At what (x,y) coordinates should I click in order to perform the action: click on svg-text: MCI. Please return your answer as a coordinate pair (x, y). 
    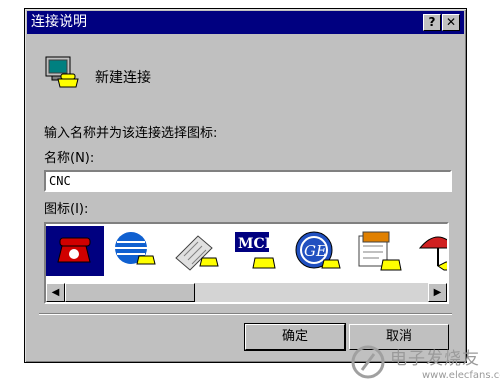
    Looking at the image, I should click on (254, 244).